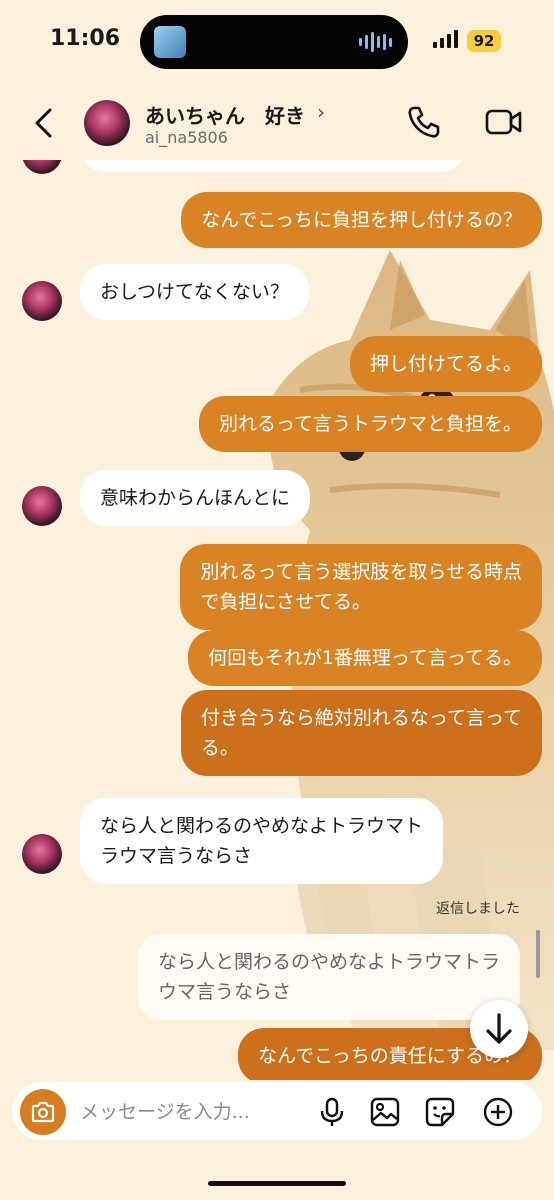  I want to click on message-bubble-outgoing: 別れるって言うトラウマと負担を。, so click(370, 424).